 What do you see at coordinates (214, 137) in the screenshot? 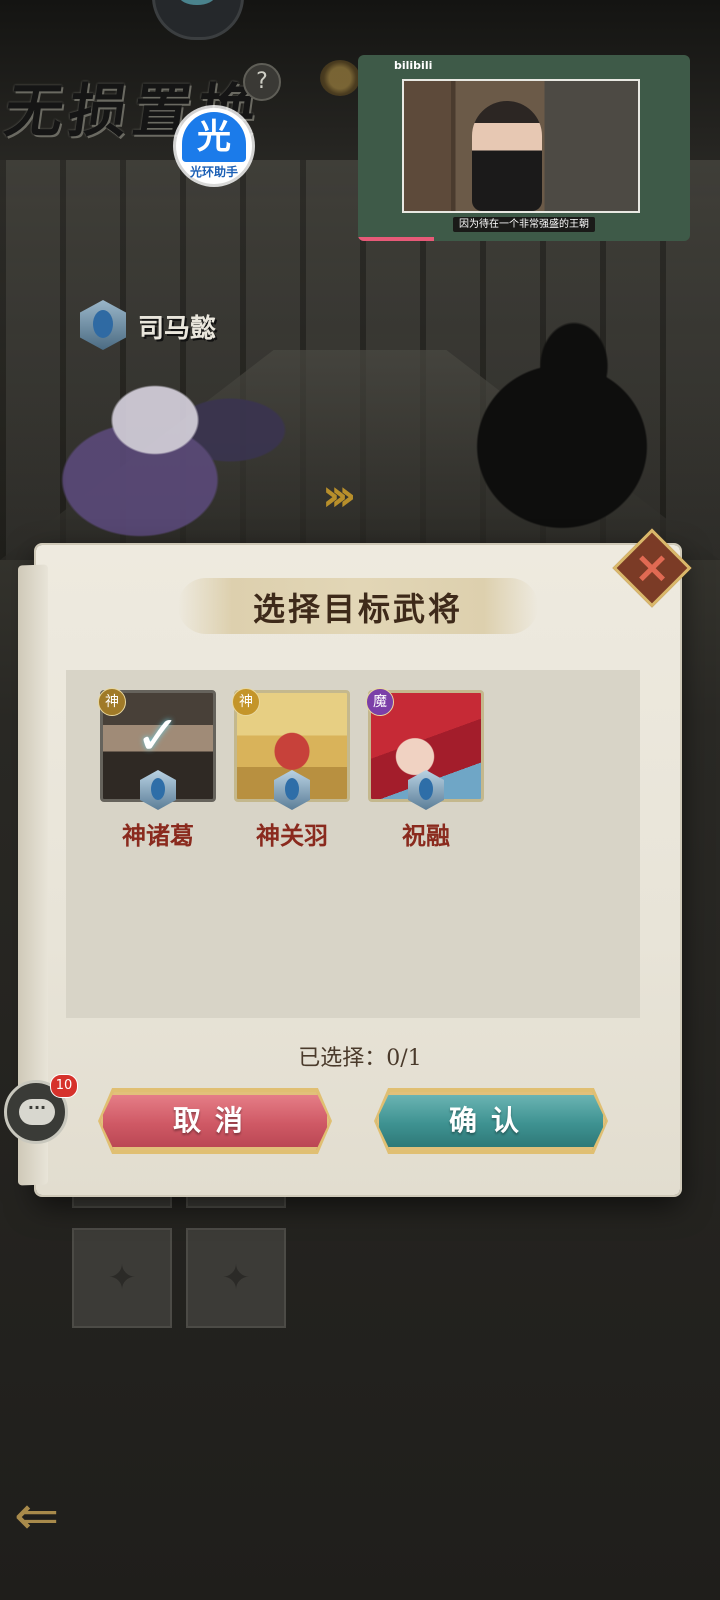
I see `assistant-logo-icon: 光` at bounding box center [214, 137].